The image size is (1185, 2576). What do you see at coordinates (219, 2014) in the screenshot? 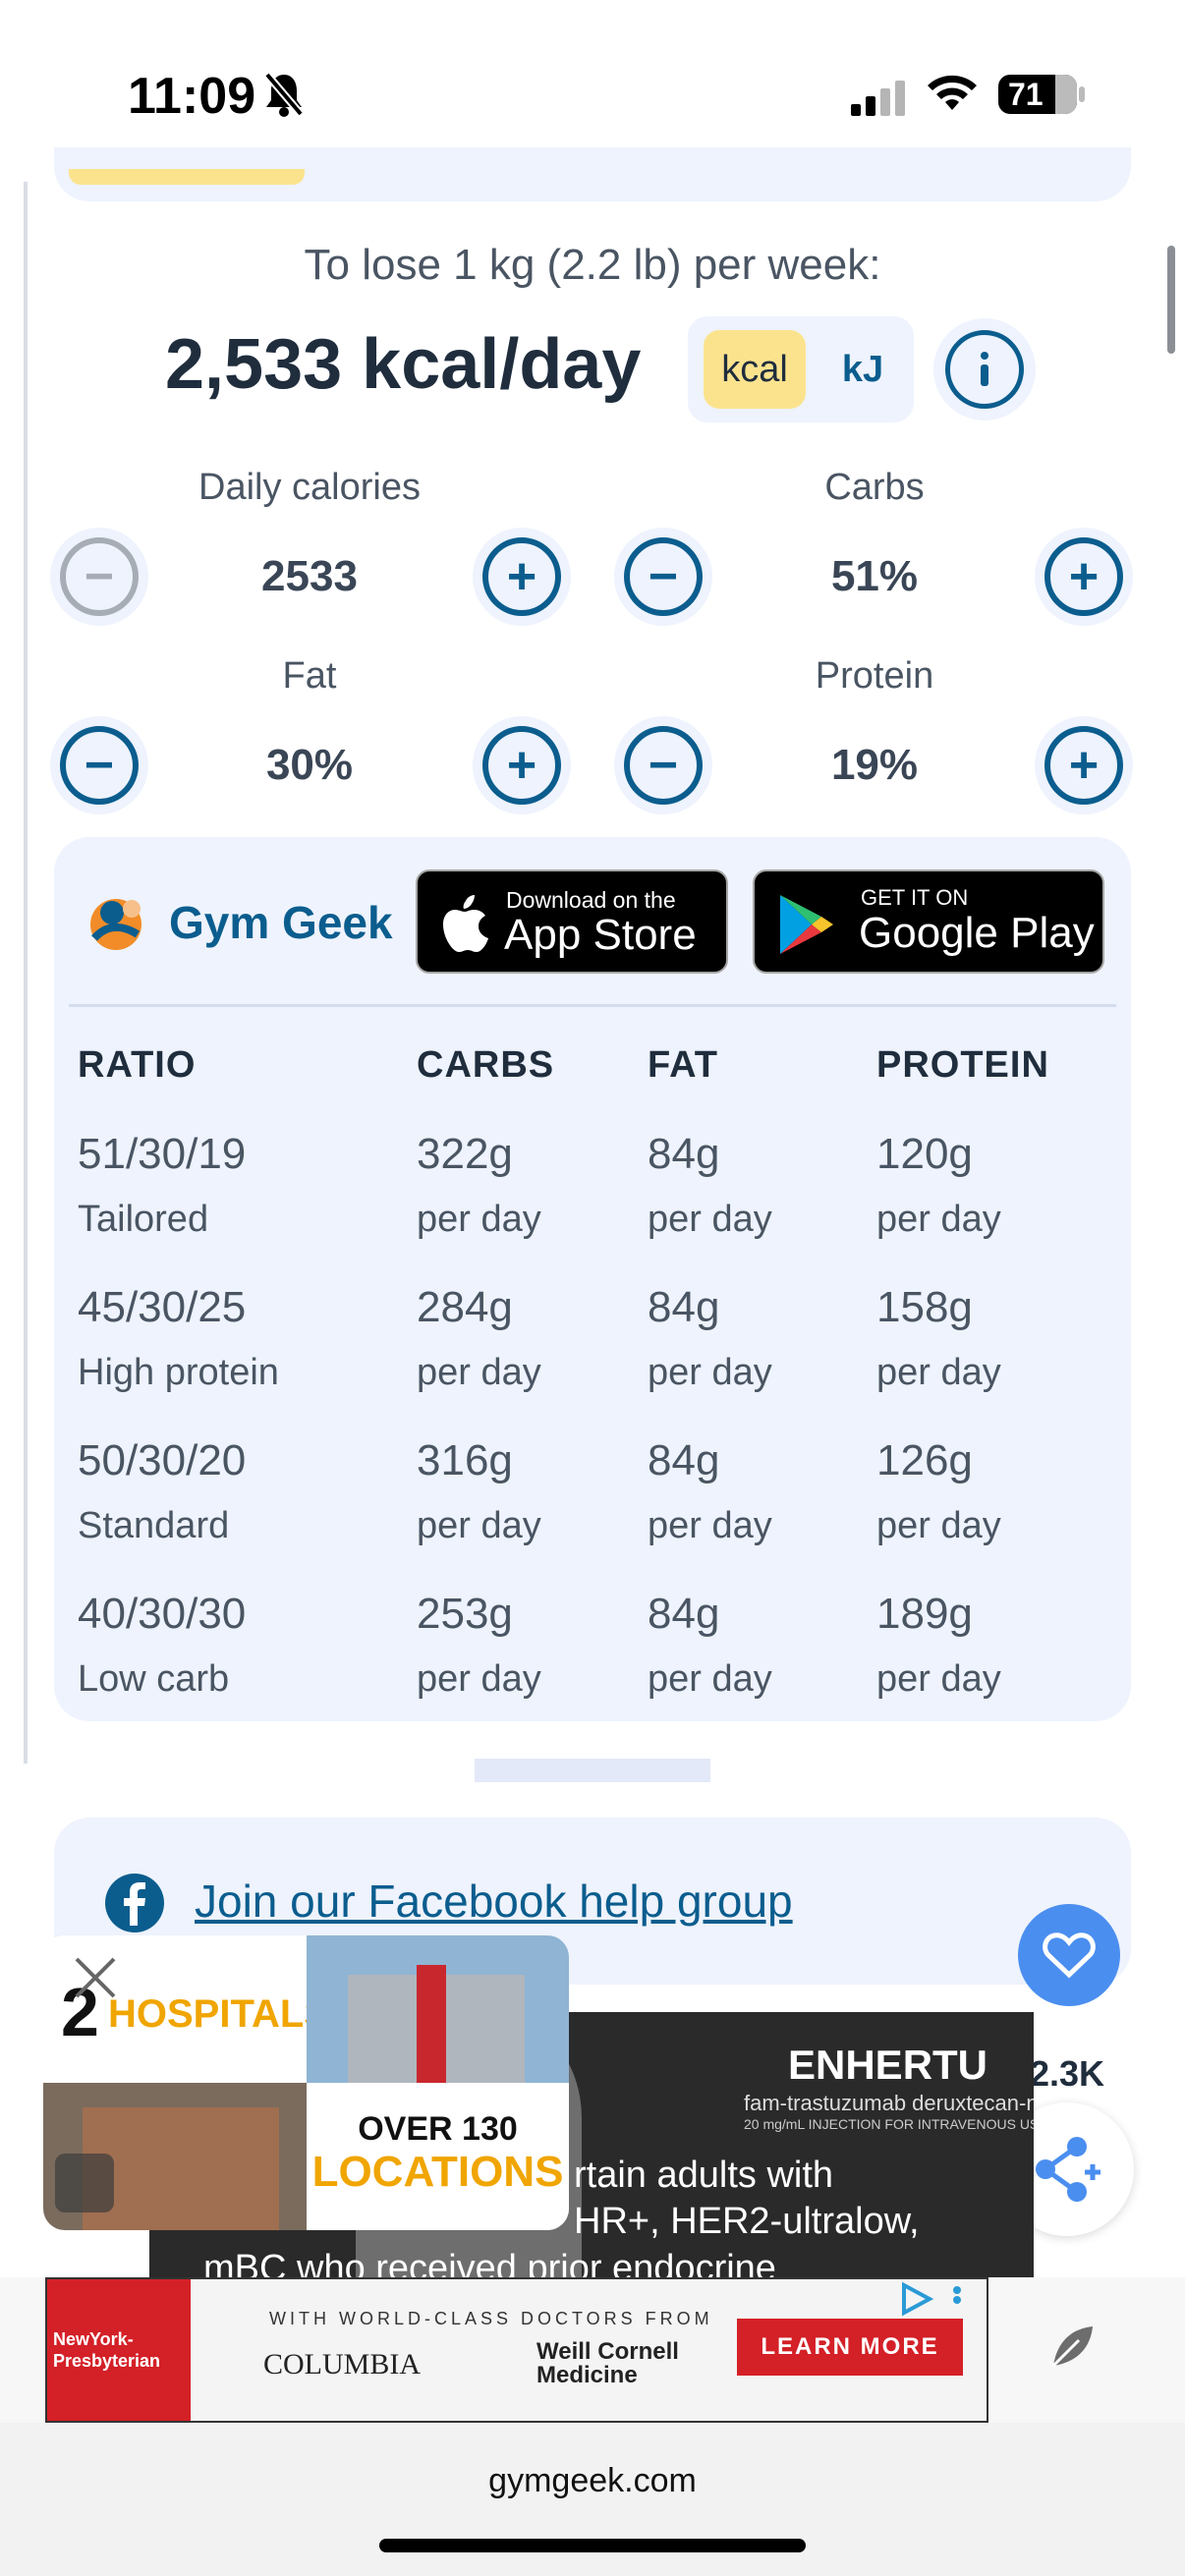
I see `hospitals-word: HOSPITALS` at bounding box center [219, 2014].